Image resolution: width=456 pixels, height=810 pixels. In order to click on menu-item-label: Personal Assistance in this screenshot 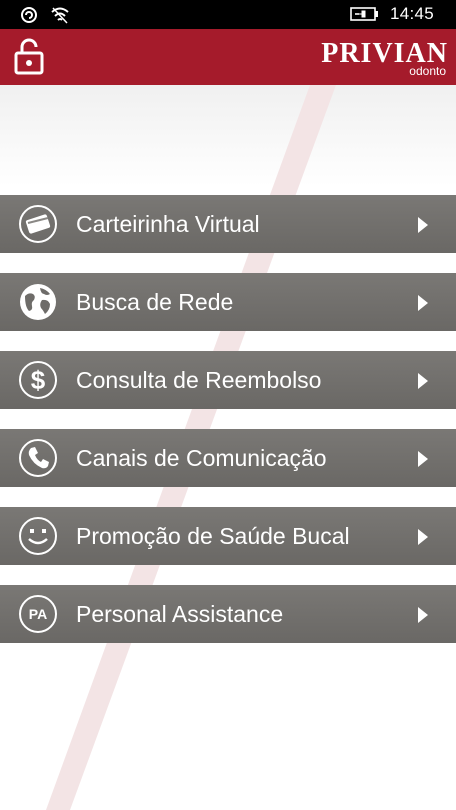, I will do `click(180, 614)`.